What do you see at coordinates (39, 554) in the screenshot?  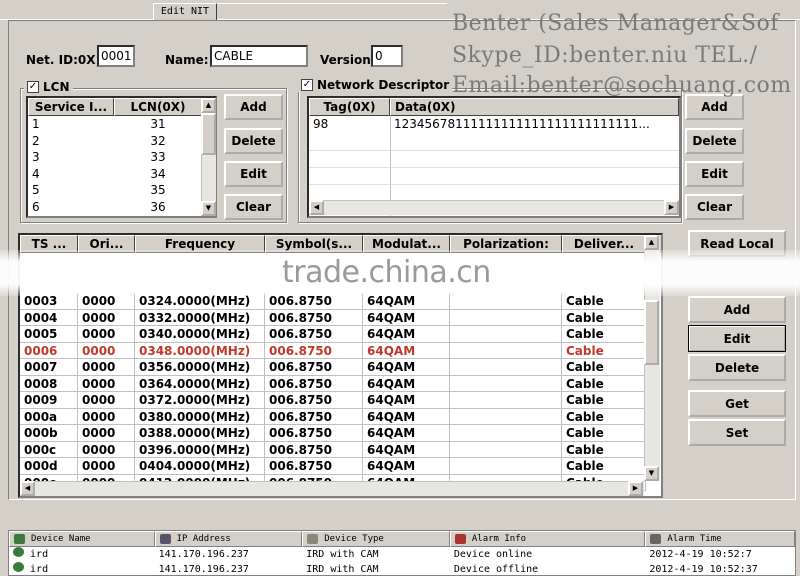 I see `alarm-device-name: ird` at bounding box center [39, 554].